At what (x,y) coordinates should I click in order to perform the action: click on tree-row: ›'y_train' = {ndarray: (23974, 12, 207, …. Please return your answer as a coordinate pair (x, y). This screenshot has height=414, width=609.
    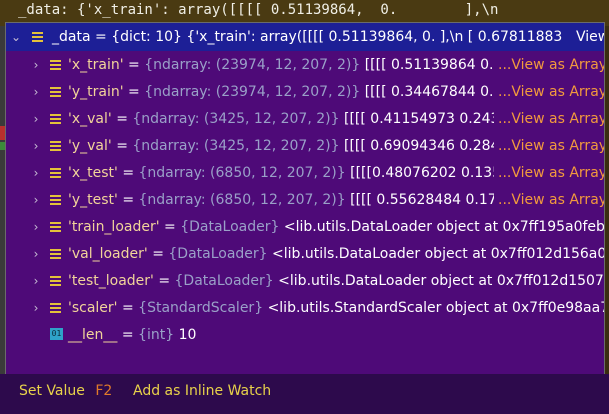
    Looking at the image, I should click on (305, 92).